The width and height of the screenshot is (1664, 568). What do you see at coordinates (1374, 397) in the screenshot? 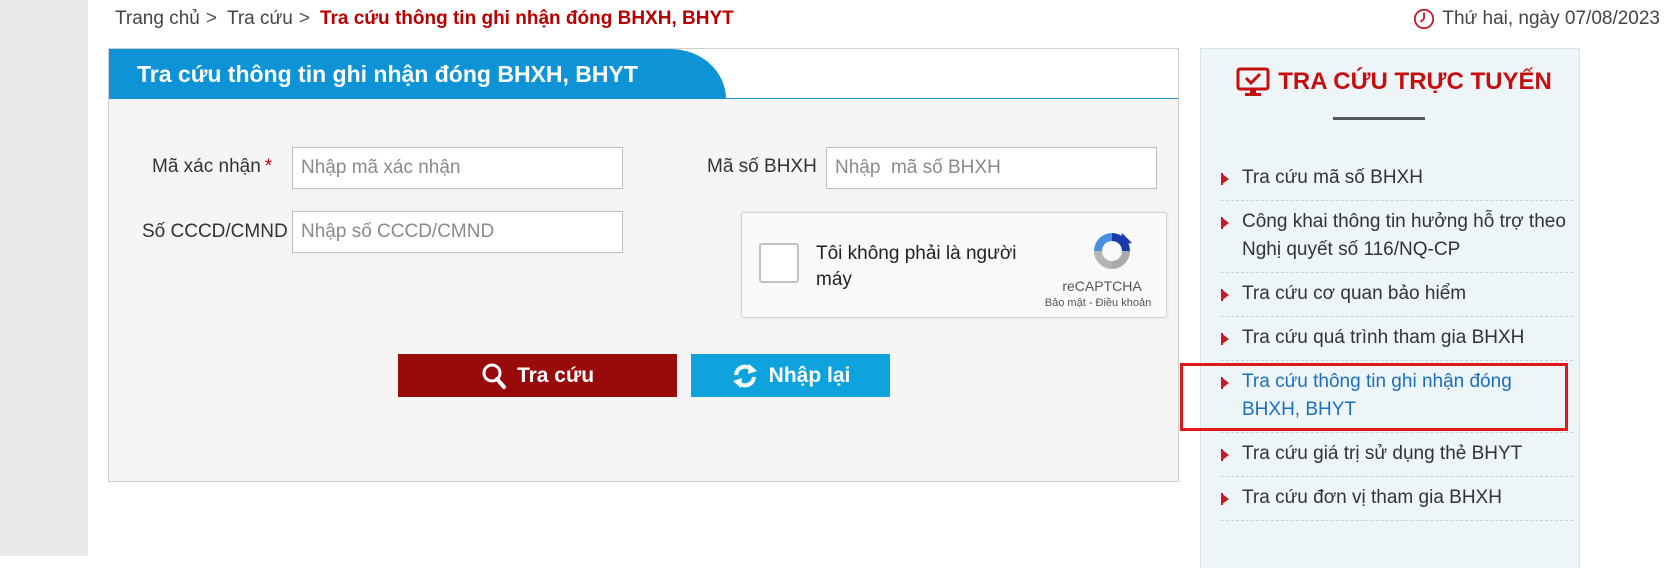
I see `active-item-highlight-box` at bounding box center [1374, 397].